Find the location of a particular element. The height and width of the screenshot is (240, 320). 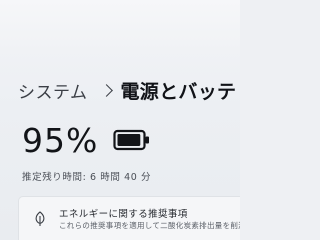

page-title: 電源とバッテリー is located at coordinates (180, 91).